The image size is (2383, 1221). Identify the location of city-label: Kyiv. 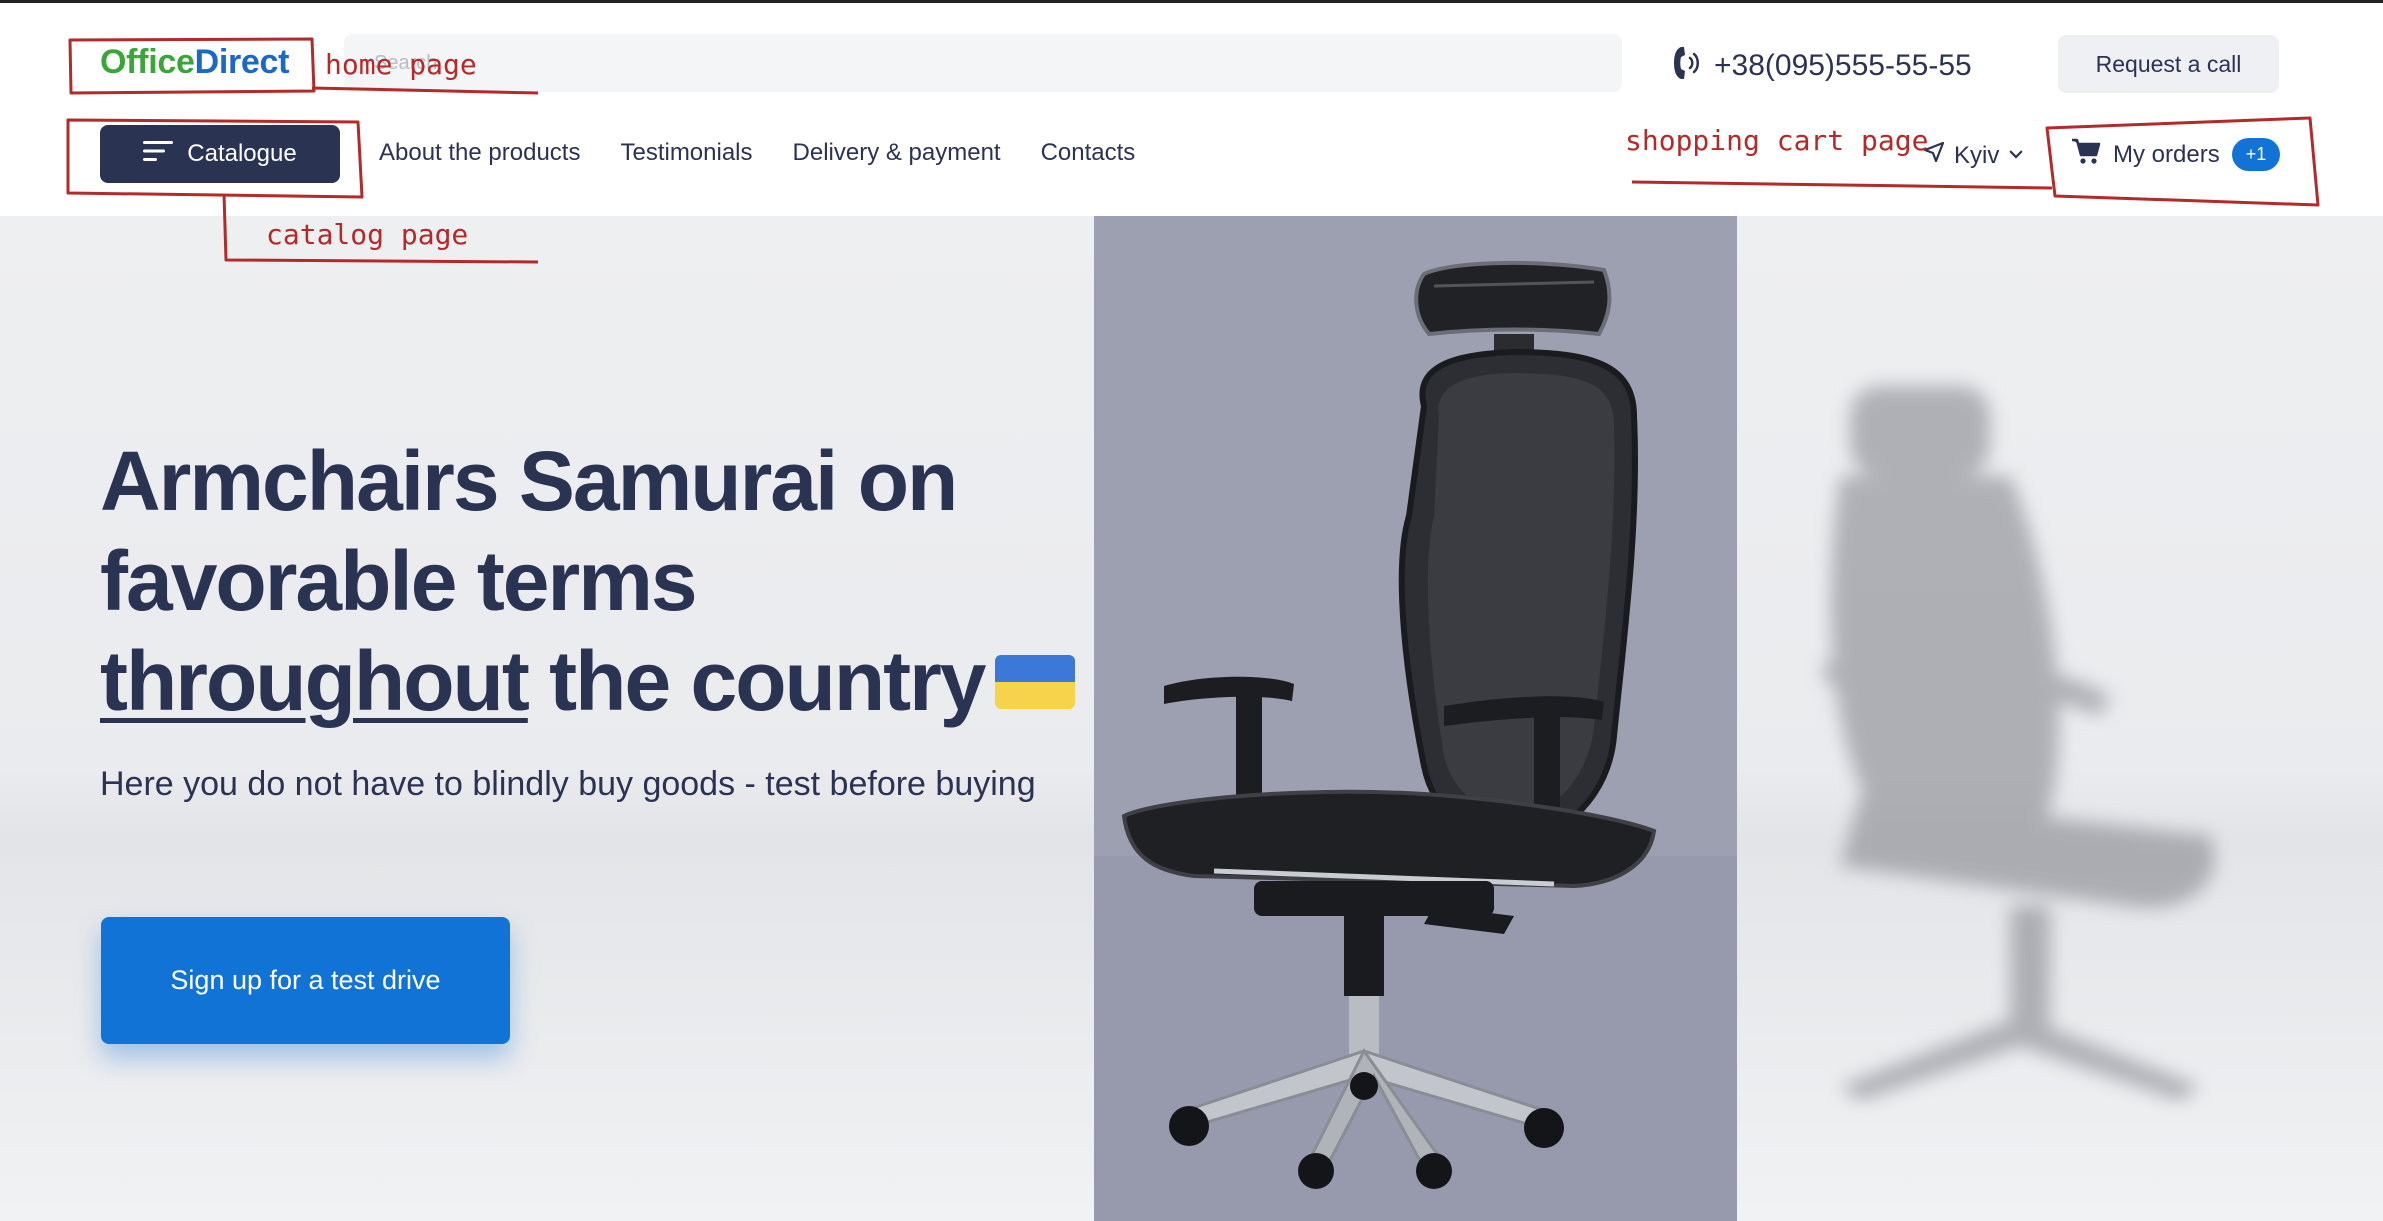
(1977, 155).